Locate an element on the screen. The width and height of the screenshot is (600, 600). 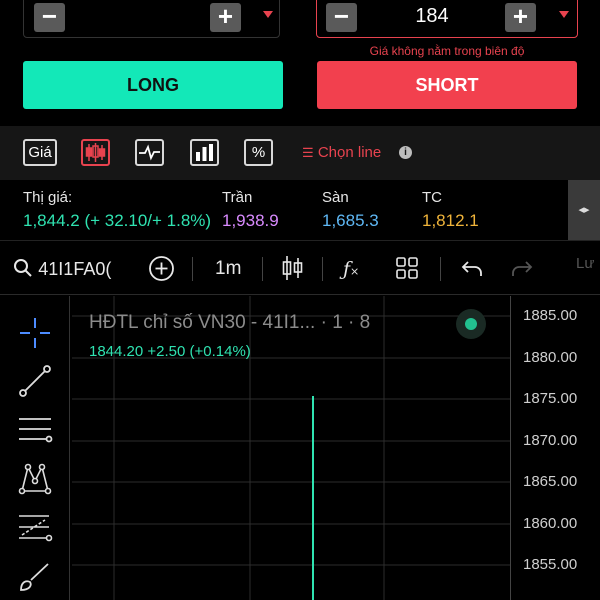
price-error-message: Giá không nằm trong biên độ is located at coordinates (447, 51).